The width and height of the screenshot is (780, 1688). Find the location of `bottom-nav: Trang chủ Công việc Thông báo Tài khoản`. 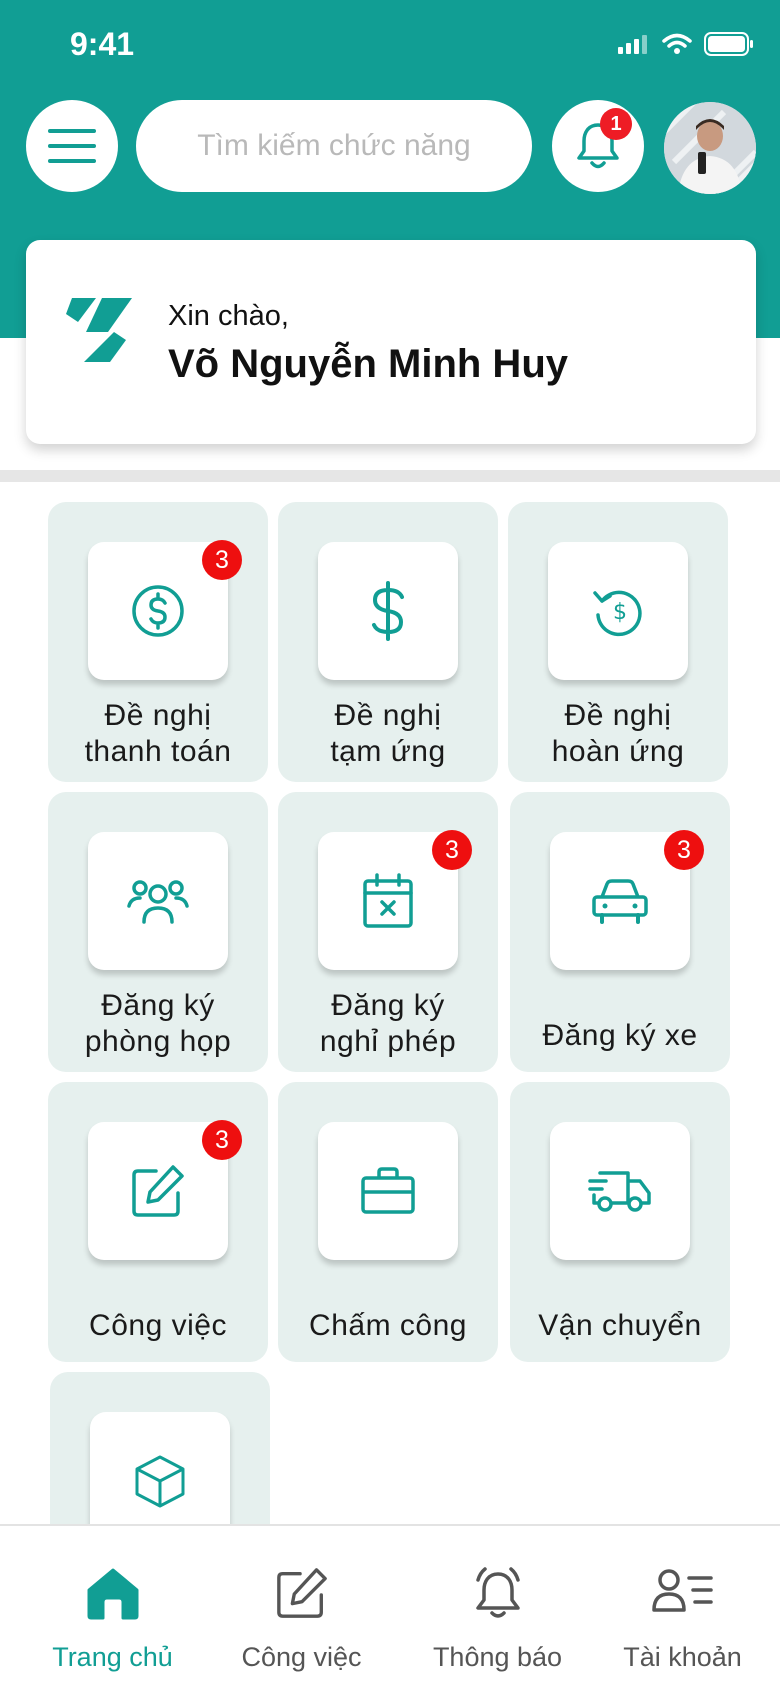

bottom-nav: Trang chủ Công việc Thông báo Tài khoản is located at coordinates (390, 1606).